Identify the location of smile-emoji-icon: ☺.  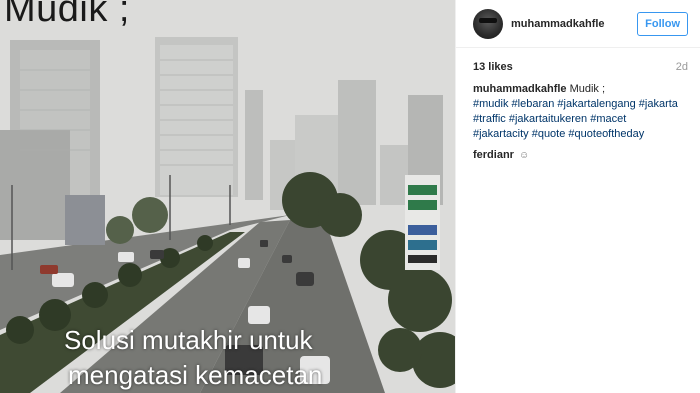
(524, 155).